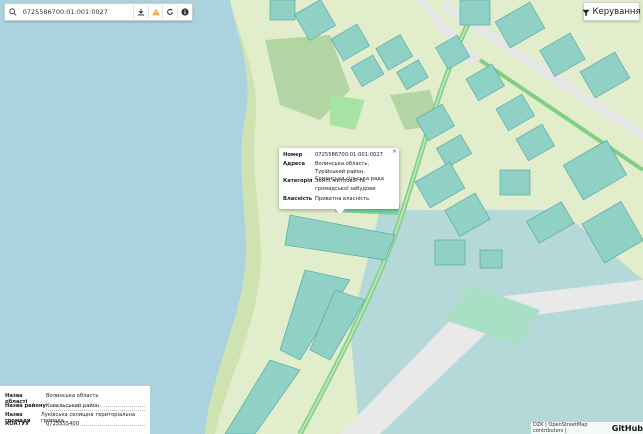  What do you see at coordinates (616, 11) in the screenshot?
I see `manage-button-label: Керування` at bounding box center [616, 11].